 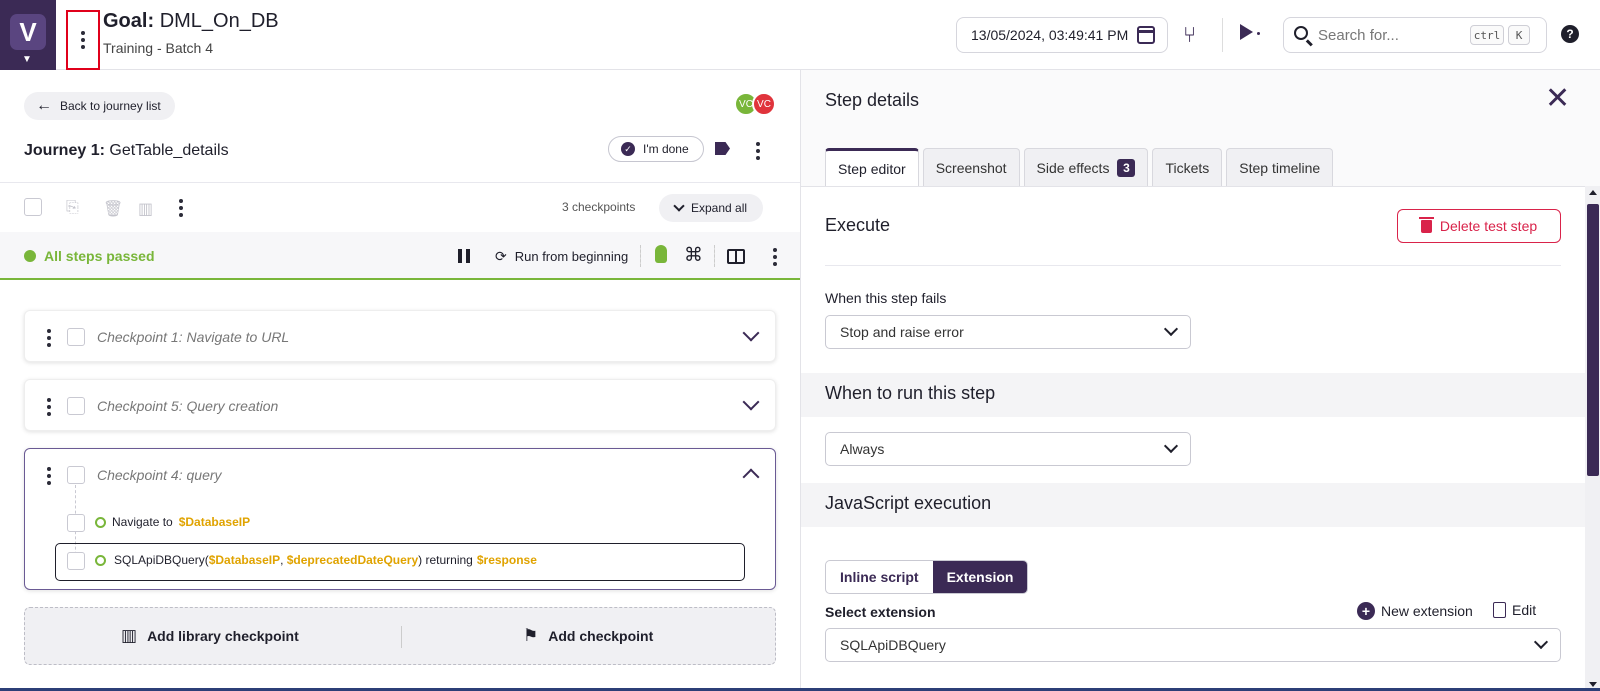 What do you see at coordinates (181, 208) in the screenshot?
I see `toolbar-more-icon` at bounding box center [181, 208].